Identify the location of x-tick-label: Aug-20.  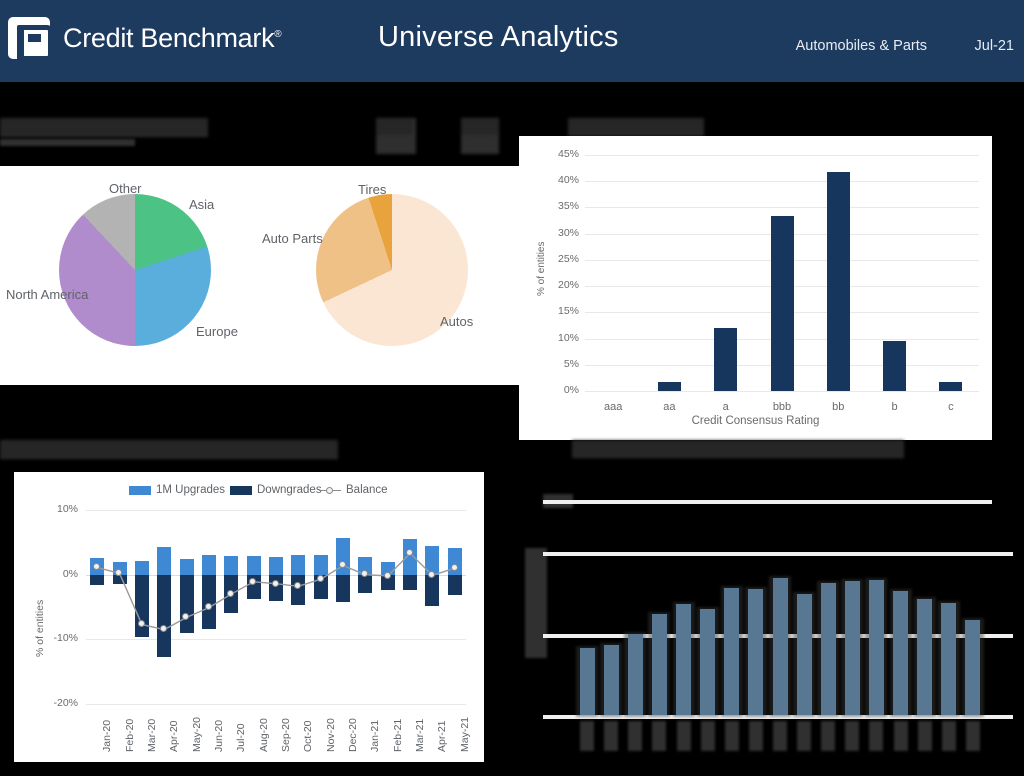
(263, 735).